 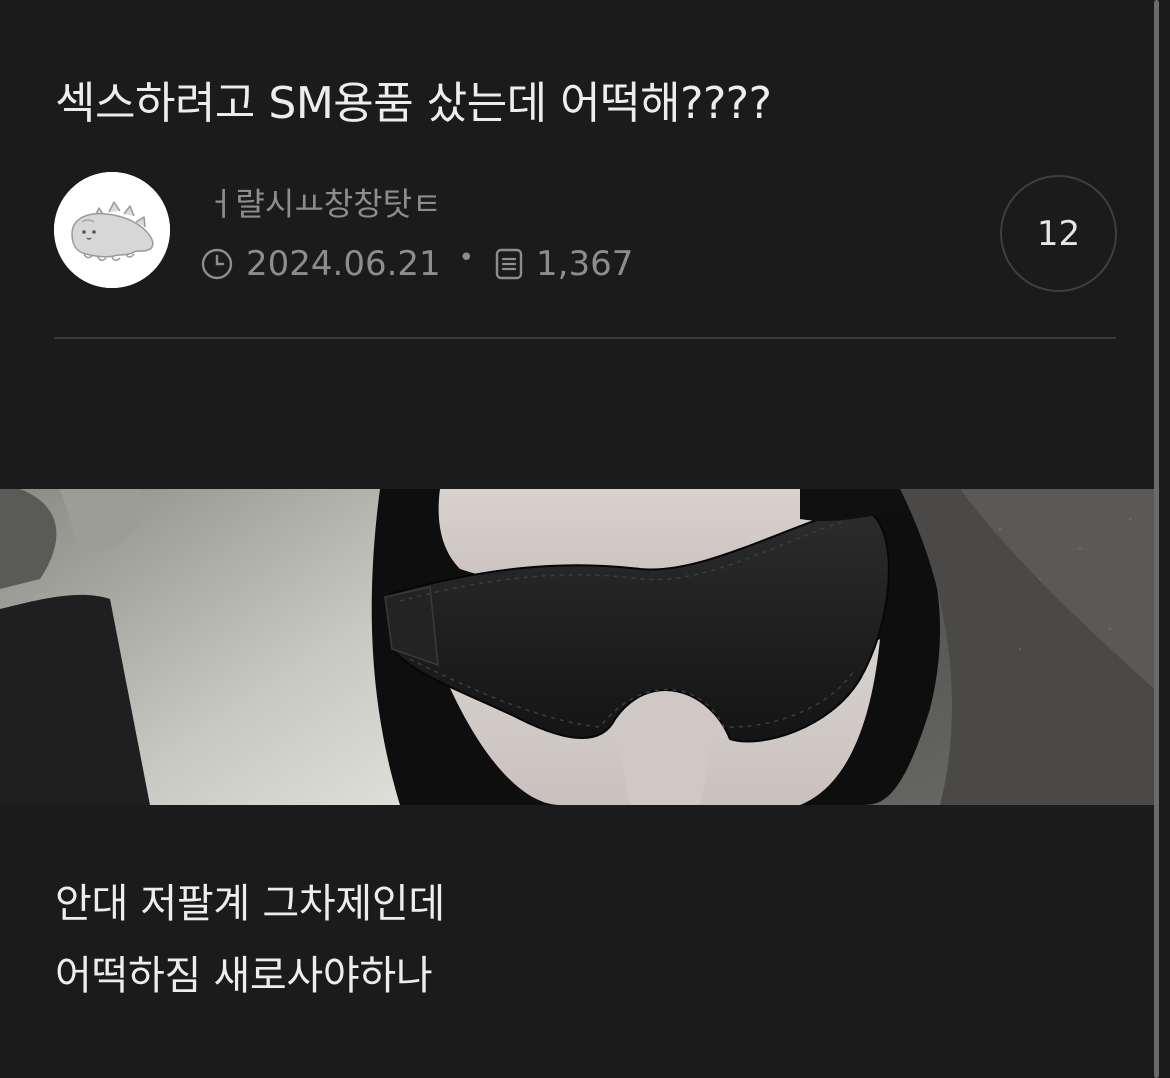 I want to click on comment-count-button: 12, so click(x=1058, y=233).